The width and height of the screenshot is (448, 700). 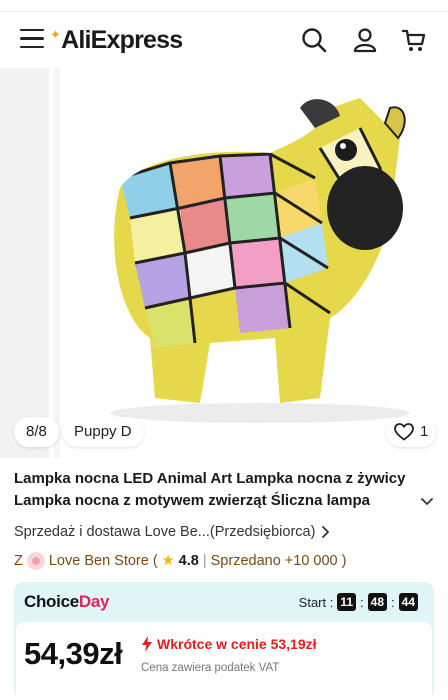 What do you see at coordinates (314, 40) in the screenshot?
I see `search-icon` at bounding box center [314, 40].